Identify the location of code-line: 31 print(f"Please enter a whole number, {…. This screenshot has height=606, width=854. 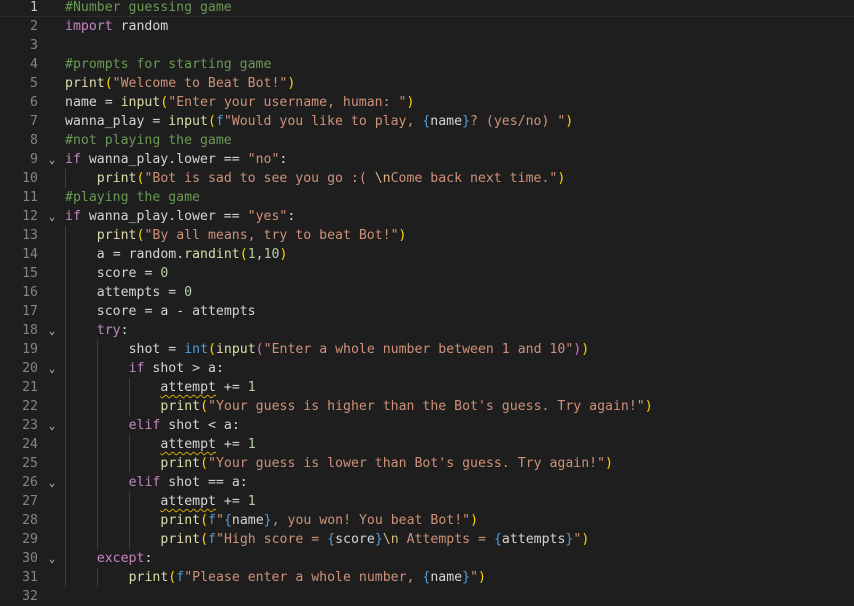
(427, 577).